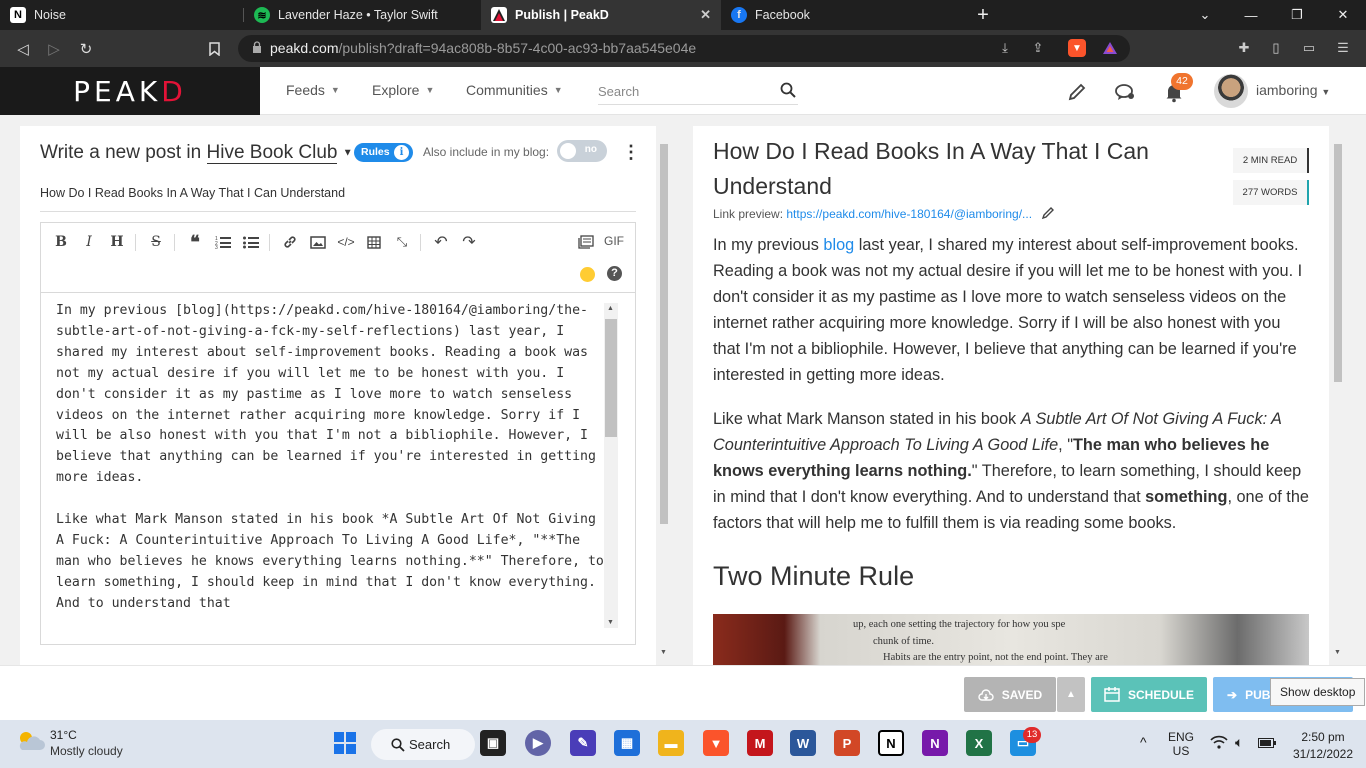 This screenshot has width=1366, height=768. Describe the element at coordinates (290, 242) in the screenshot. I see `link-icon` at that location.